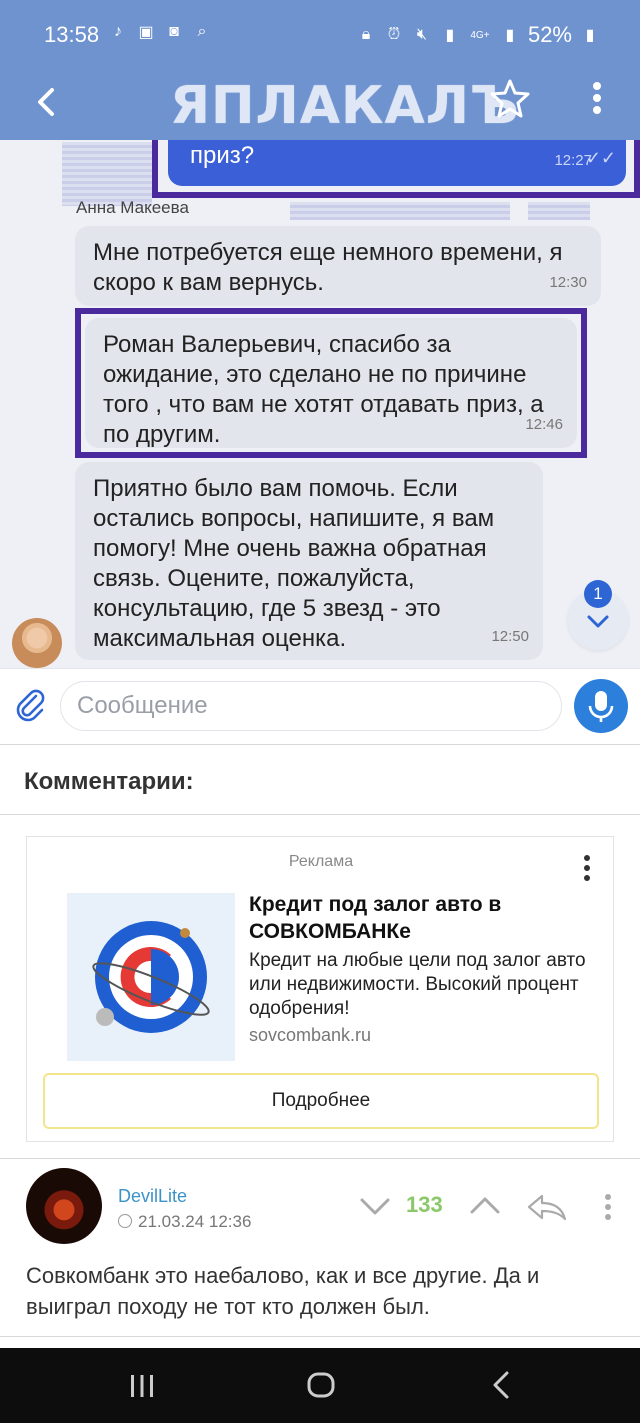 Image resolution: width=640 pixels, height=1423 pixels. I want to click on android-nav-bar, so click(320, 1385).